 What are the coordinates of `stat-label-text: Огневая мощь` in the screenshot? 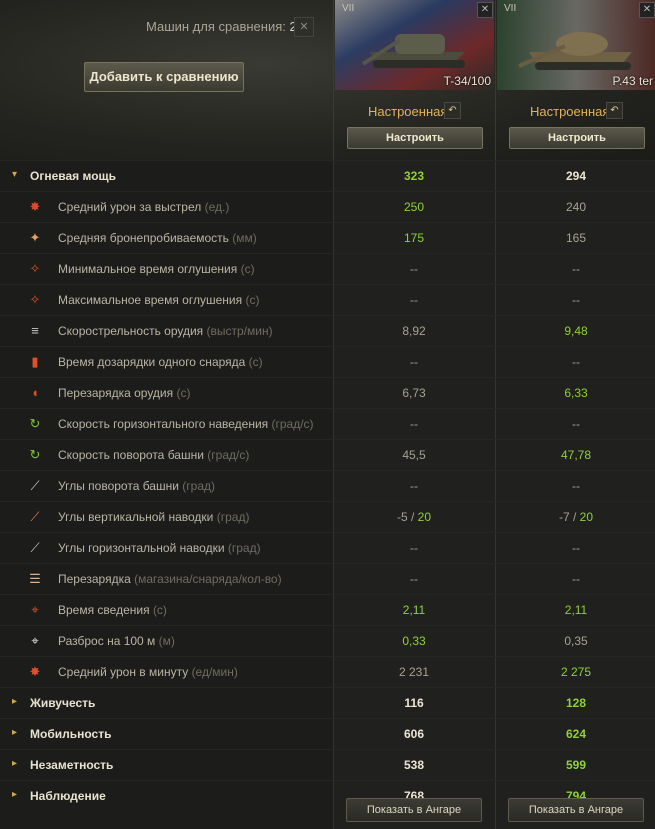 It's located at (73, 176).